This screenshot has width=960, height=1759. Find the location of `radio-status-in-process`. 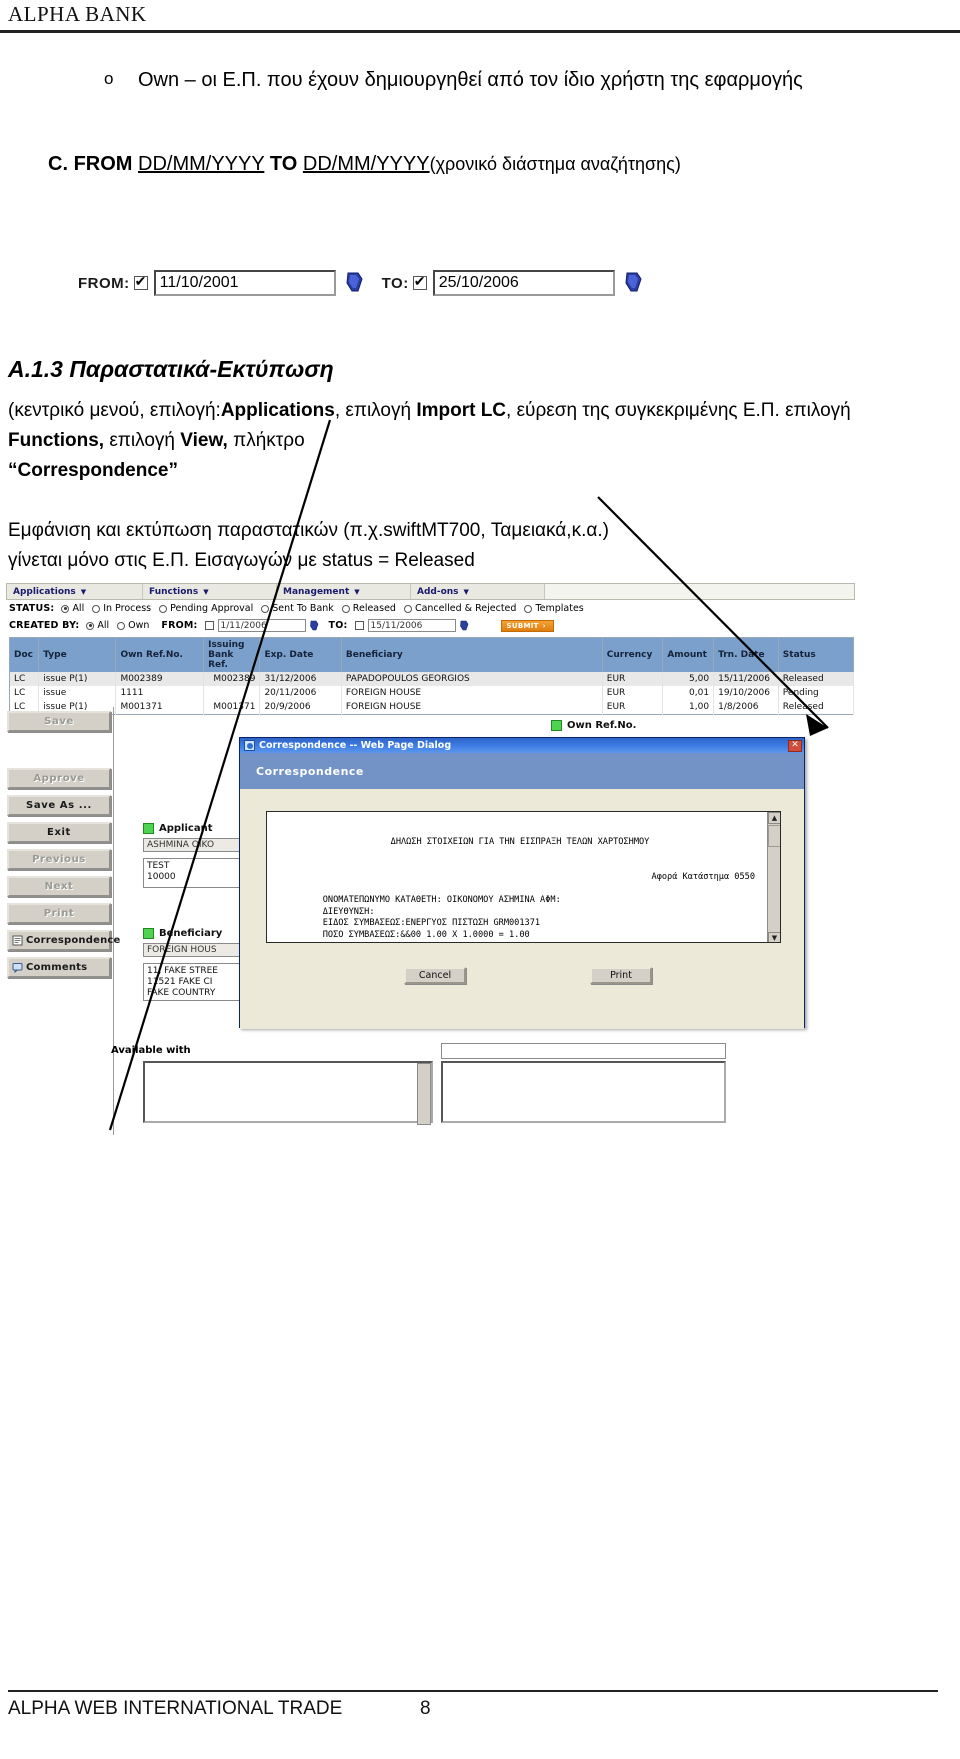

radio-status-in-process is located at coordinates (96, 608).